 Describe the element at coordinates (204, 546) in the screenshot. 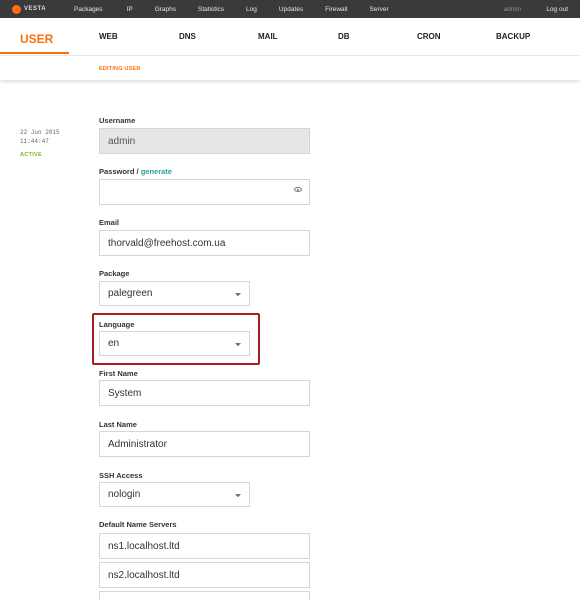

I see `name-server-1-field: ns1.localhost.ltd` at that location.